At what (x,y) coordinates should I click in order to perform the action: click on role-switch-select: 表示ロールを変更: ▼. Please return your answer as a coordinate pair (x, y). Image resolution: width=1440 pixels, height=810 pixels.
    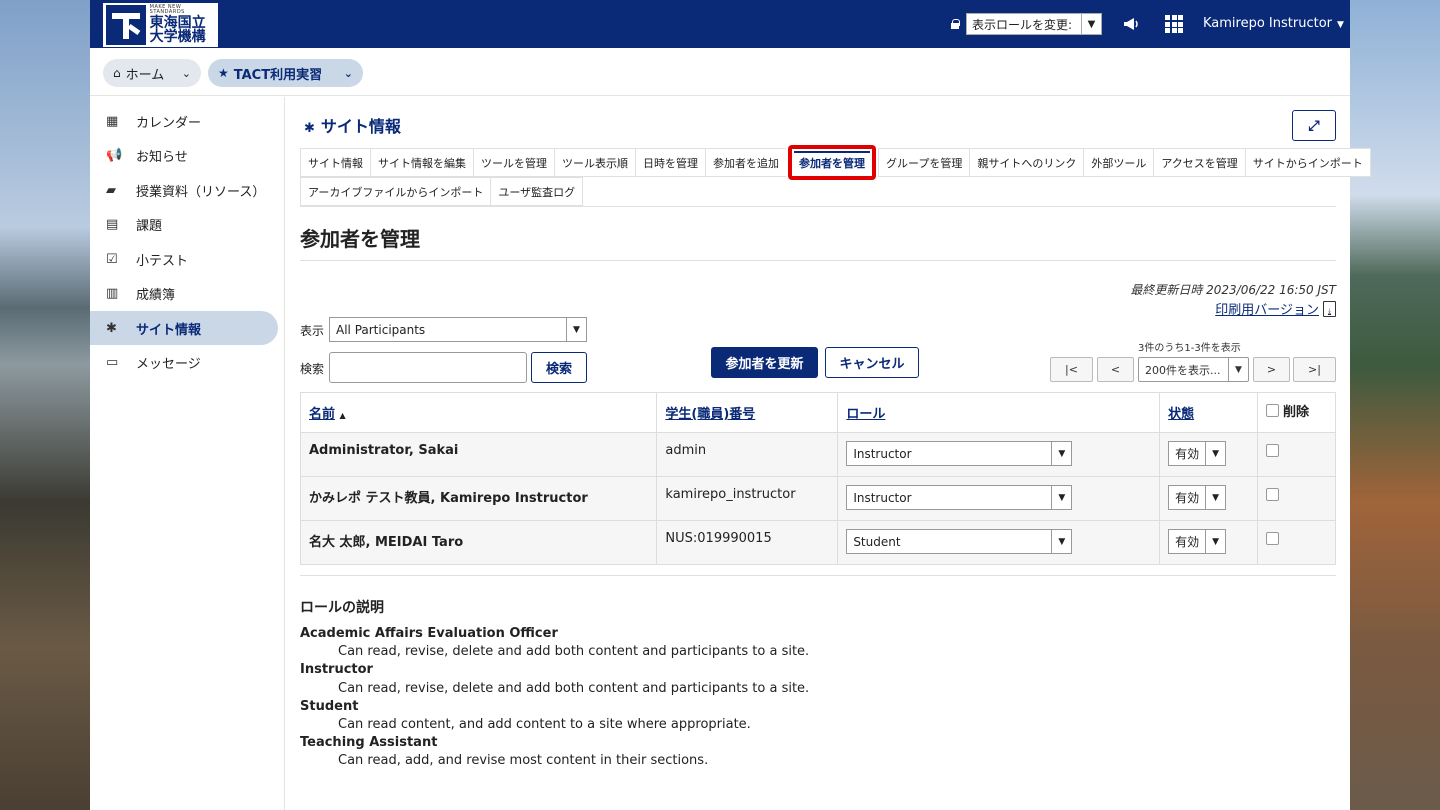
    Looking at the image, I should click on (1034, 24).